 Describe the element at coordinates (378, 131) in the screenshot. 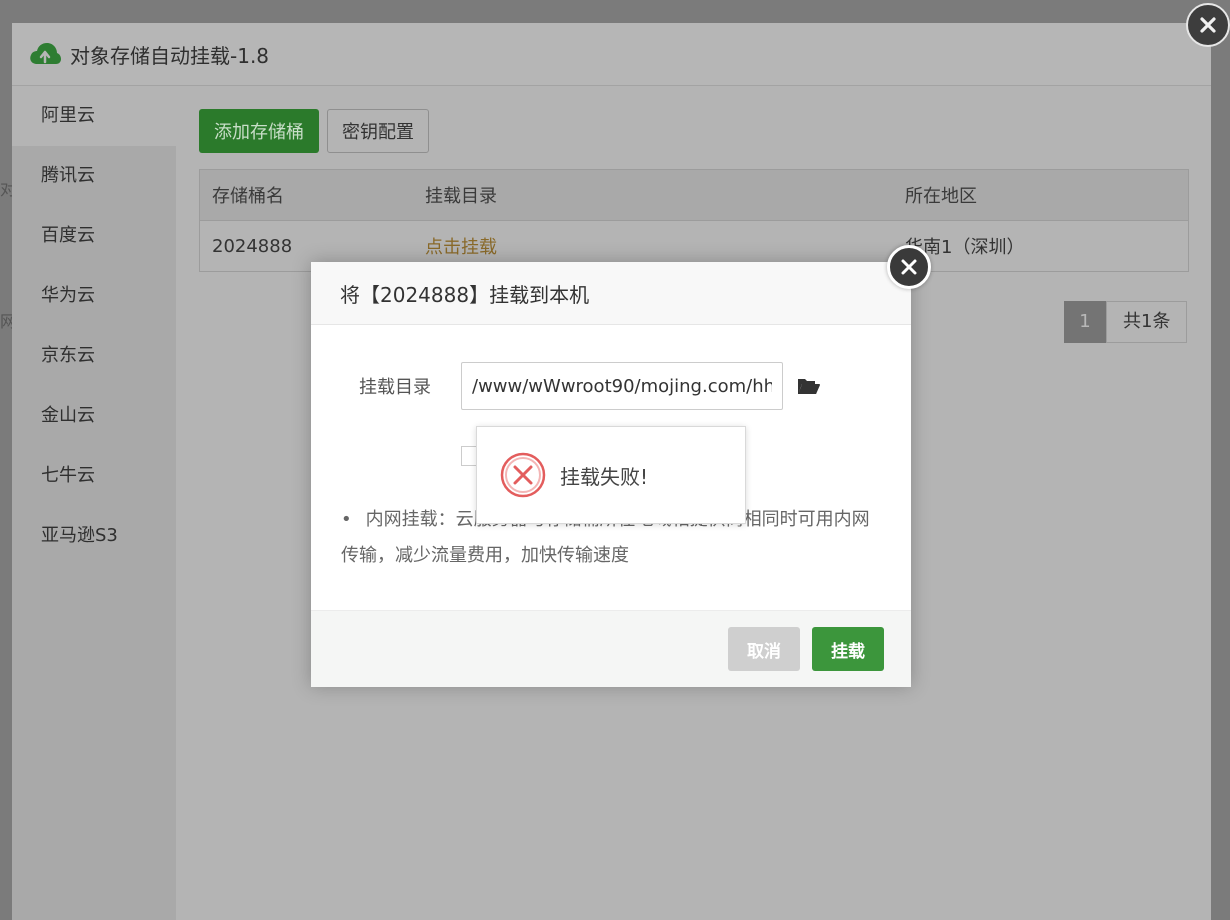

I see `key-config-button: 密钥配置` at that location.